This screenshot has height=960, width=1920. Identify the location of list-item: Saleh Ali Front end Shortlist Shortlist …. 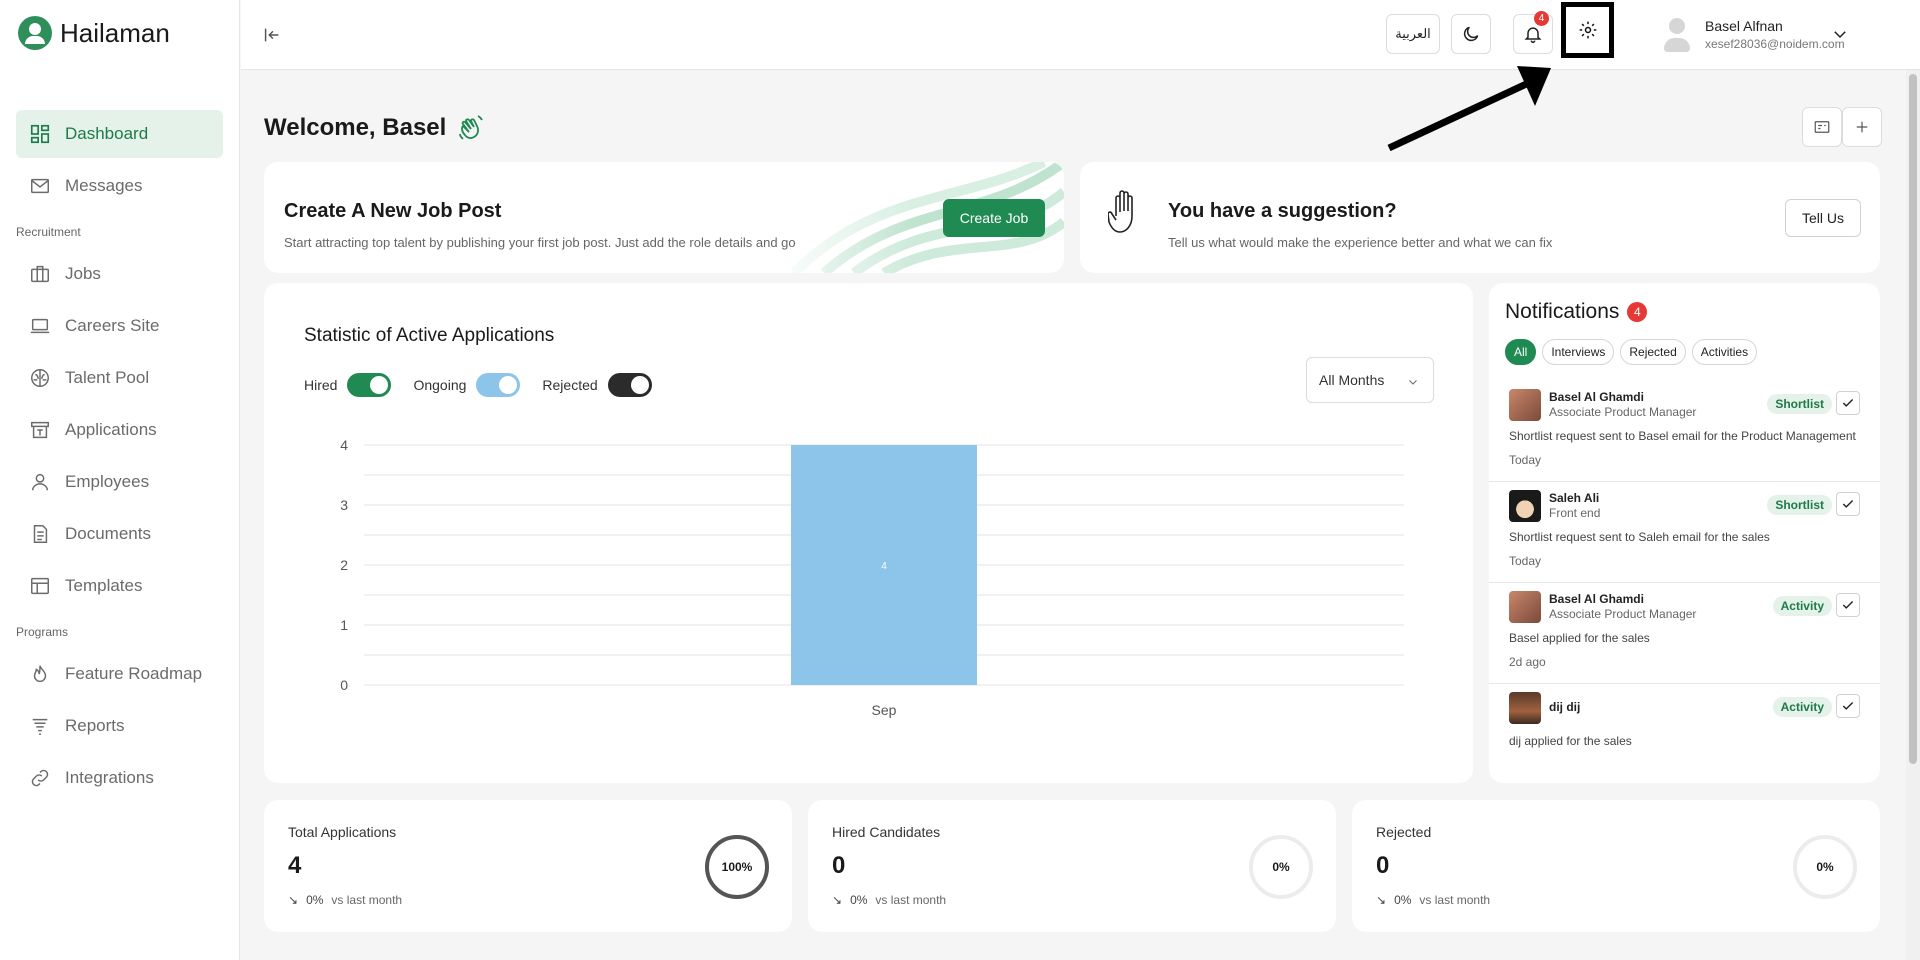
(1684, 532).